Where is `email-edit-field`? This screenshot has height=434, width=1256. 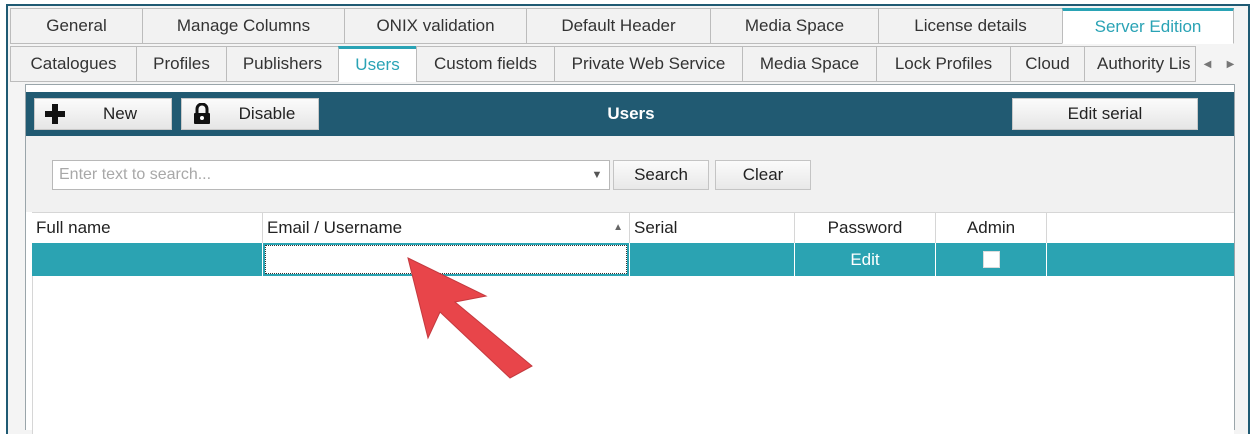
email-edit-field is located at coordinates (446, 259).